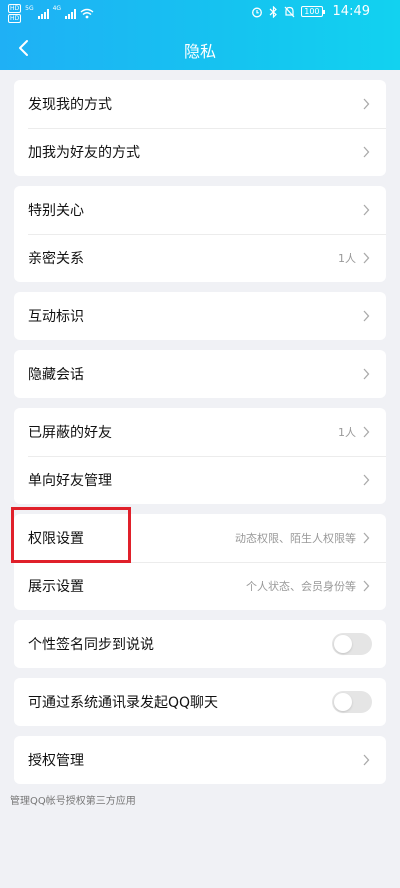  I want to click on hd-badges: HD HD, so click(15, 13).